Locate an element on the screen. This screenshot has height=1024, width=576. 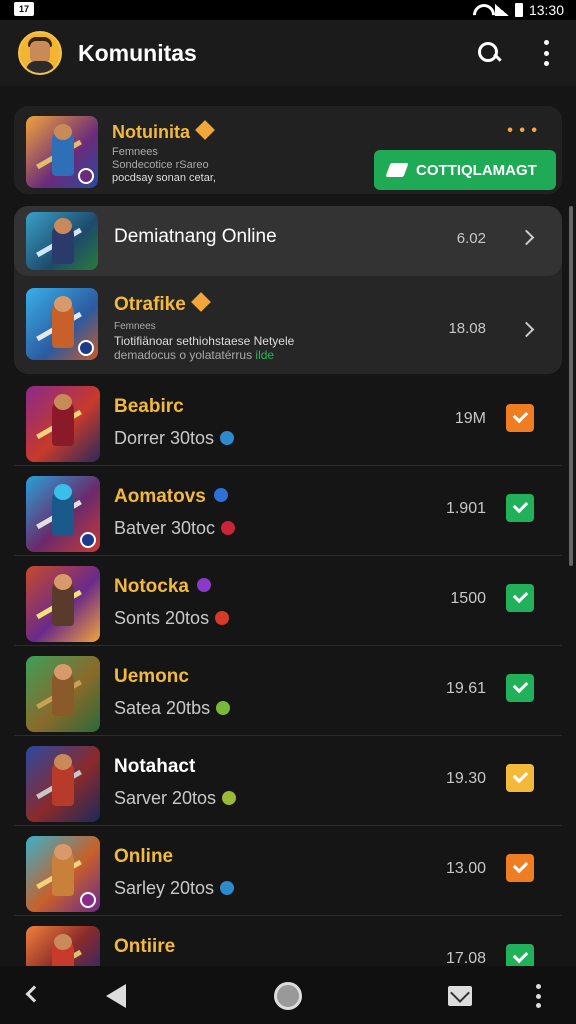
item-subtitle: Sarver 20tos is located at coordinates (175, 798).